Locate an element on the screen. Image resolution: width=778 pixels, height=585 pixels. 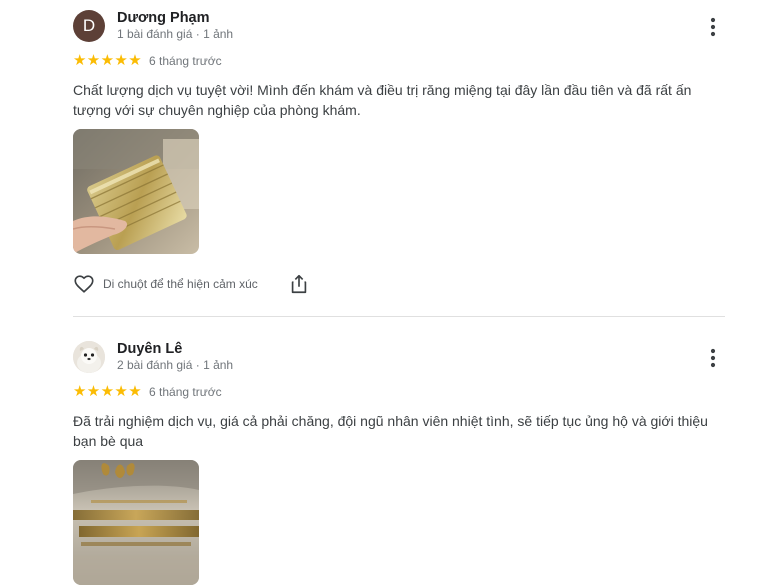
reviewer-name: Dương Phạm is located at coordinates (163, 18).